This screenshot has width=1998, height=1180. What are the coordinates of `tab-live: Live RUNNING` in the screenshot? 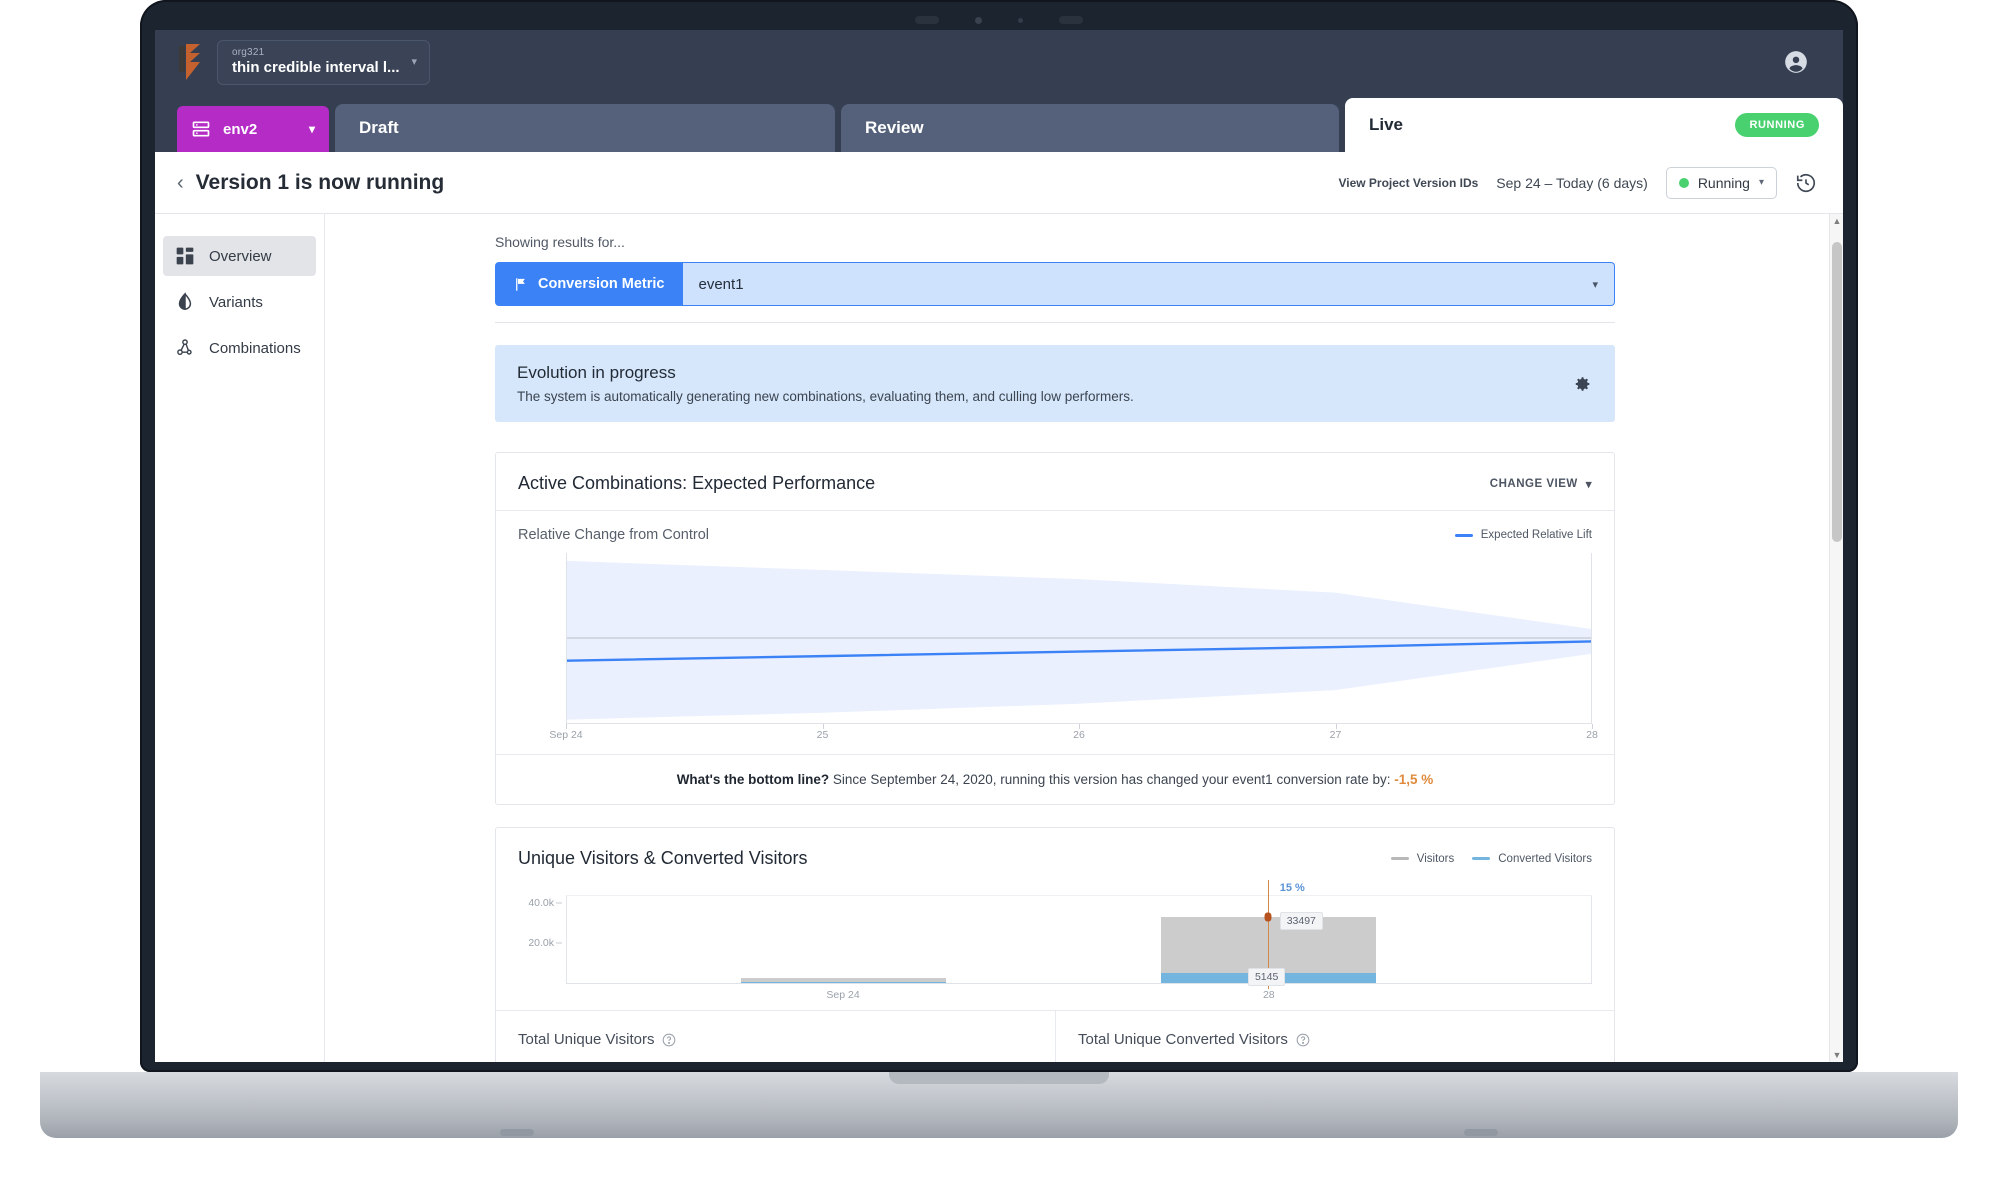 It's located at (1594, 125).